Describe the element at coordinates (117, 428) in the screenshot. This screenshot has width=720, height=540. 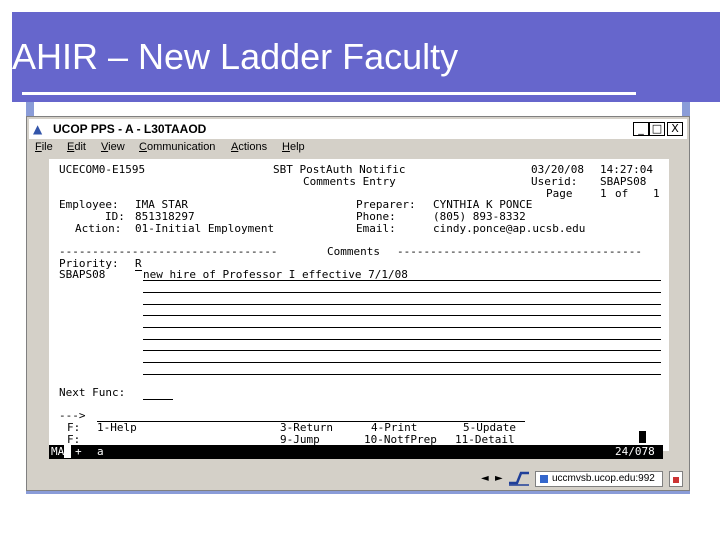
I see `fkey-help: 1-Help` at that location.